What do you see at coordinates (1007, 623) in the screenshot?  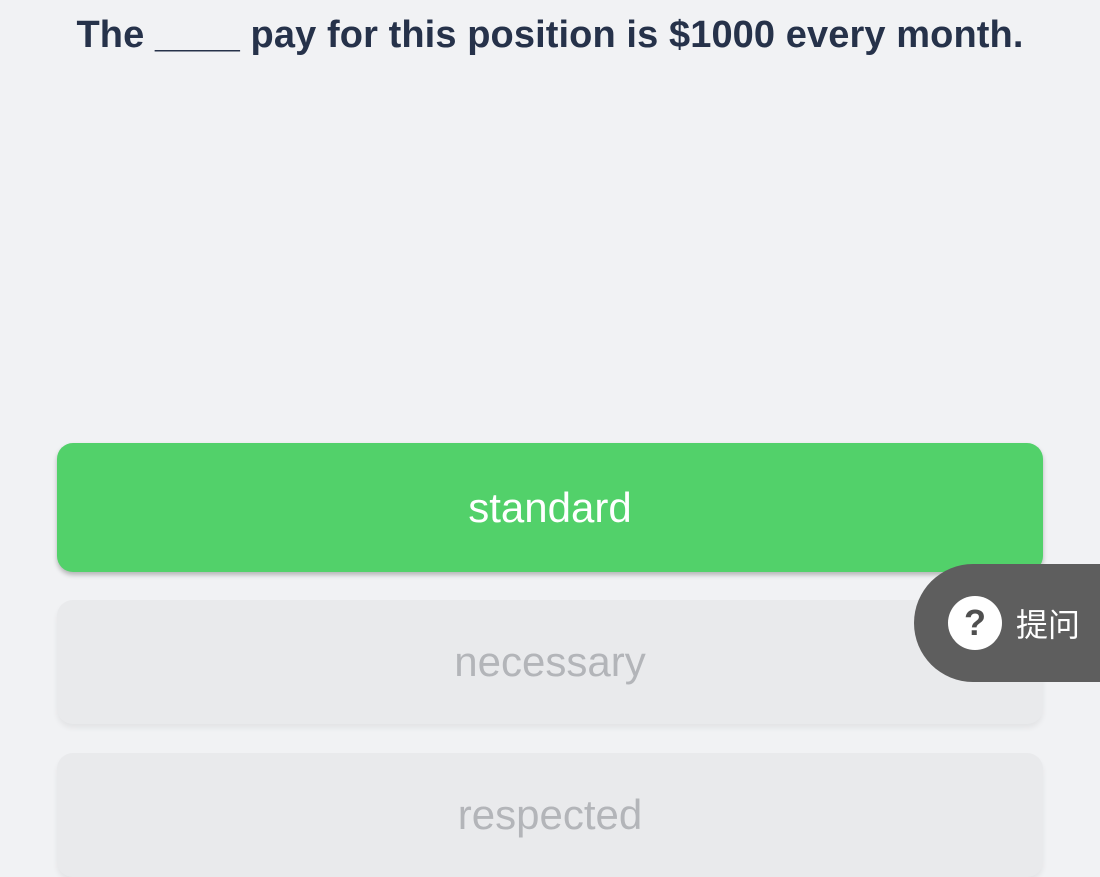 I see `ask-question-button: ? 提问` at bounding box center [1007, 623].